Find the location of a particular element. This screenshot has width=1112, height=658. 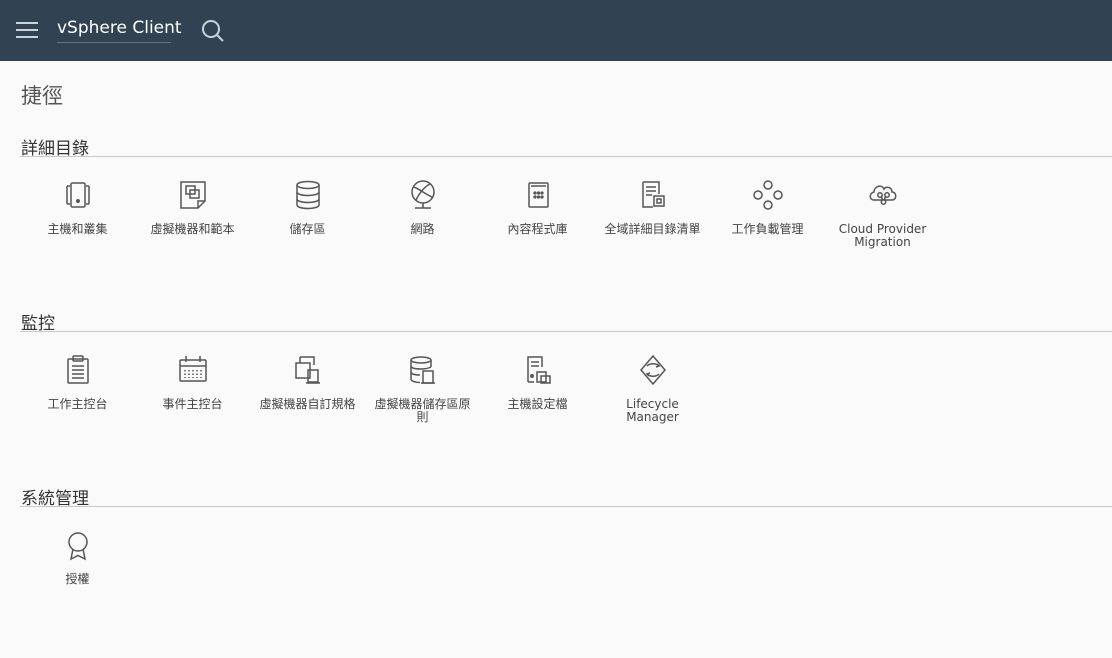

shortcut-label: 網路 is located at coordinates (422, 229).